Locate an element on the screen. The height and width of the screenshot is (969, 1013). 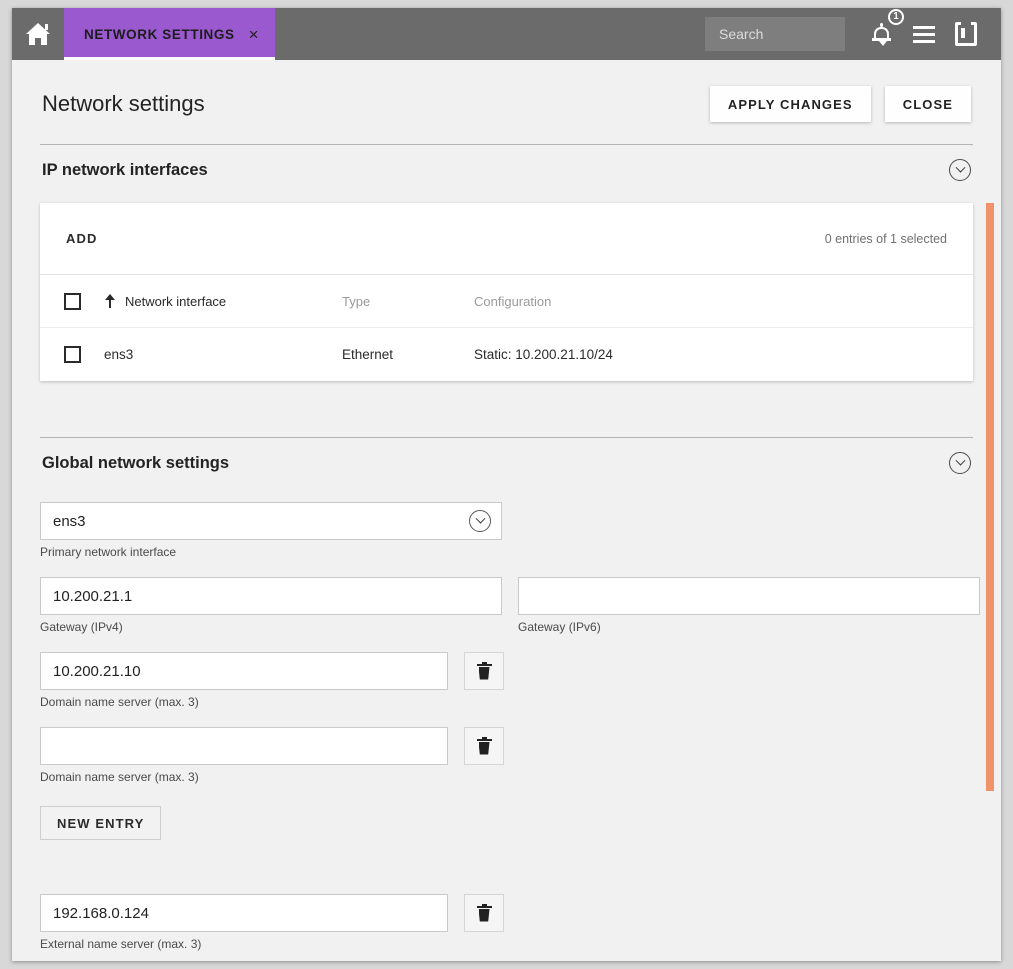
sort-ascending-arrow-icon is located at coordinates (110, 301).